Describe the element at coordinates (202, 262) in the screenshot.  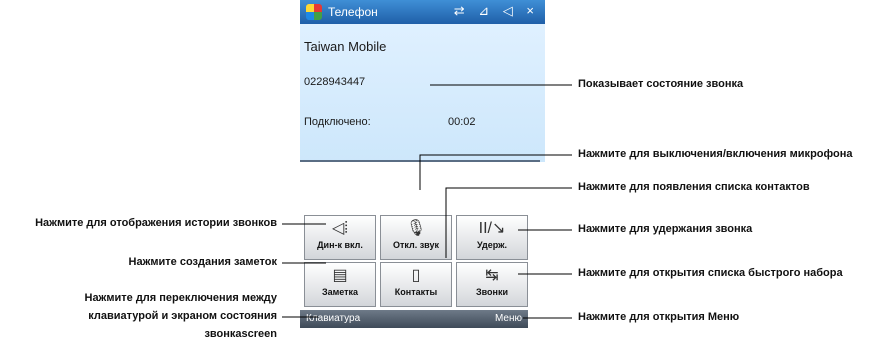
I see `annotation-notes: Нажмите создания заметок` at that location.